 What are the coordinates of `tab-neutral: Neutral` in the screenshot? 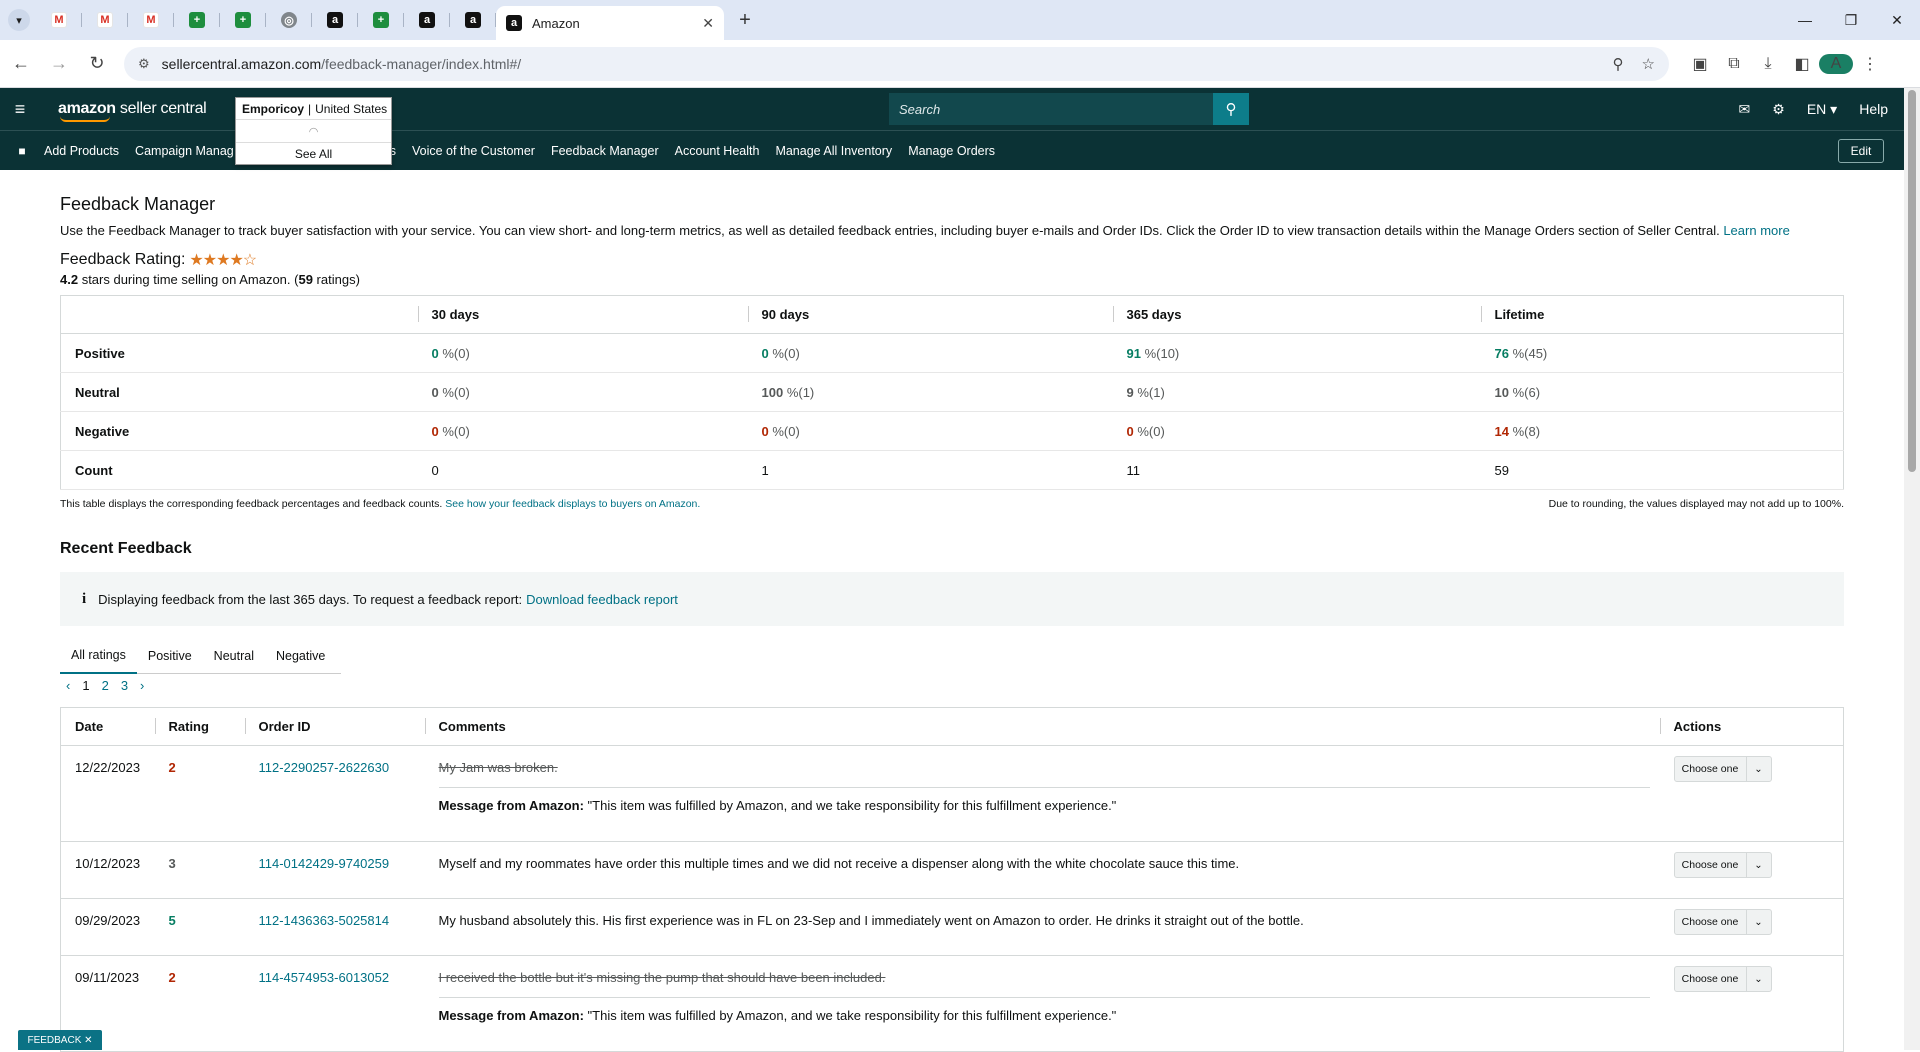 It's located at (234, 656).